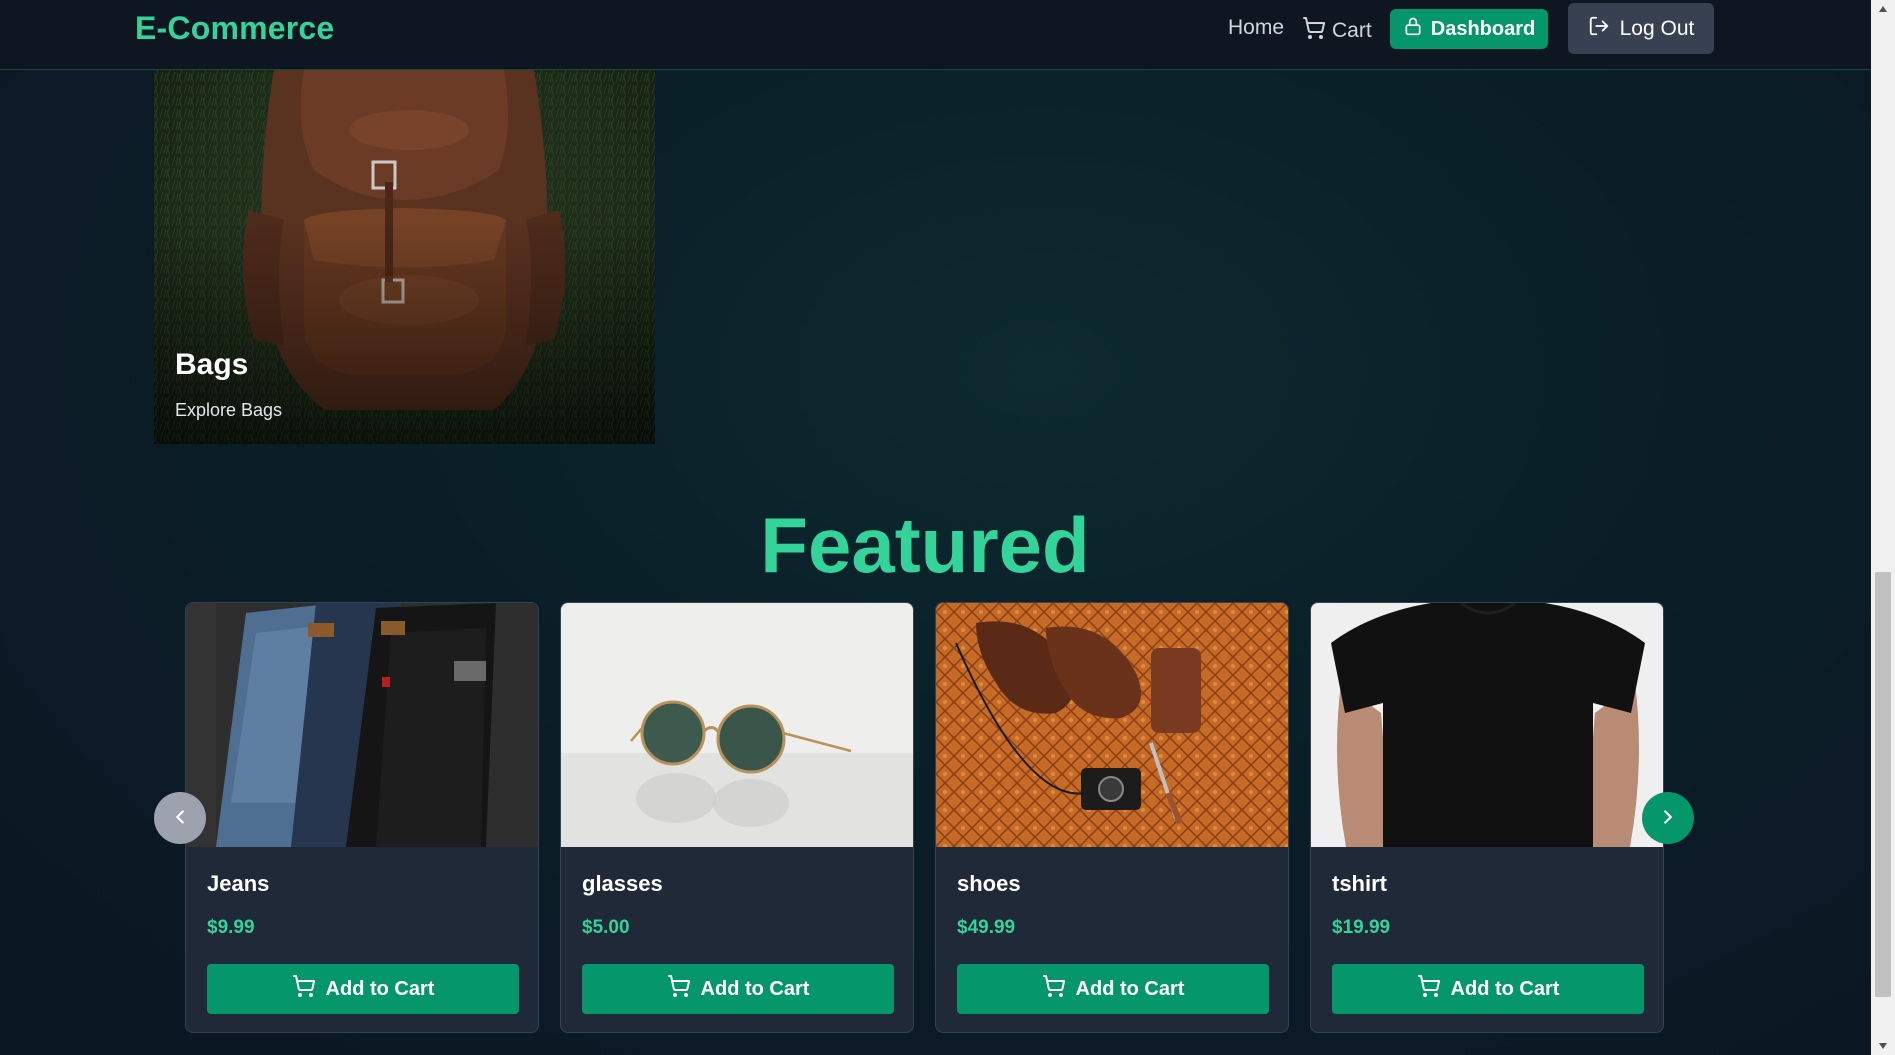 The height and width of the screenshot is (1055, 1895). I want to click on product-card-glasses: glasses $5.00 Add to Cart, so click(737, 817).